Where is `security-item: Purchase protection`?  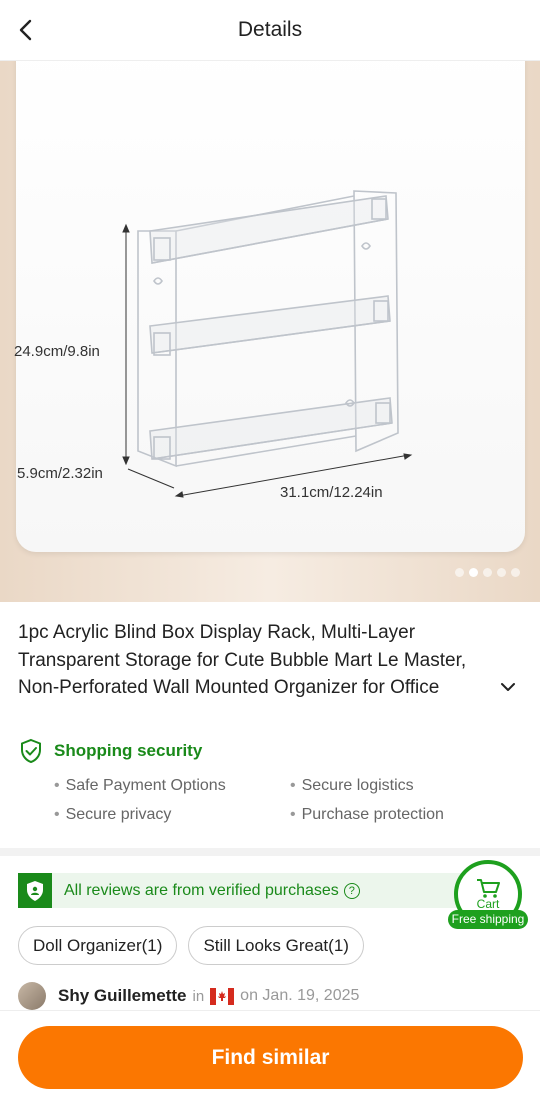
security-item: Purchase protection is located at coordinates (367, 815).